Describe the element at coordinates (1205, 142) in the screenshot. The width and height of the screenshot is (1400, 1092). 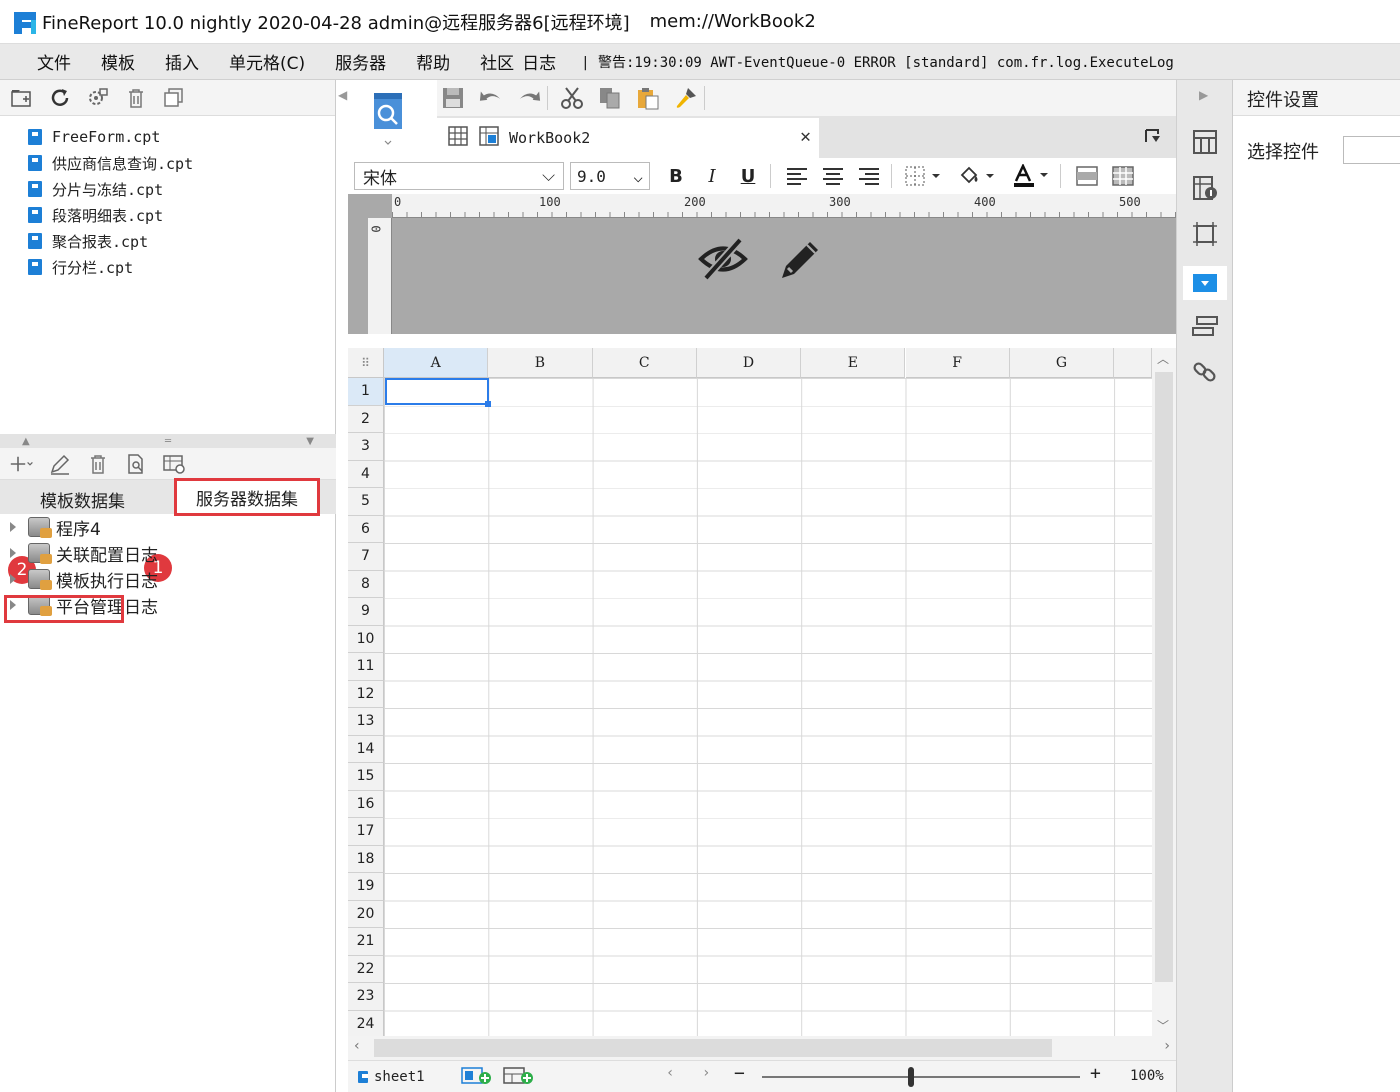
I see `cell-attributes-icon` at that location.